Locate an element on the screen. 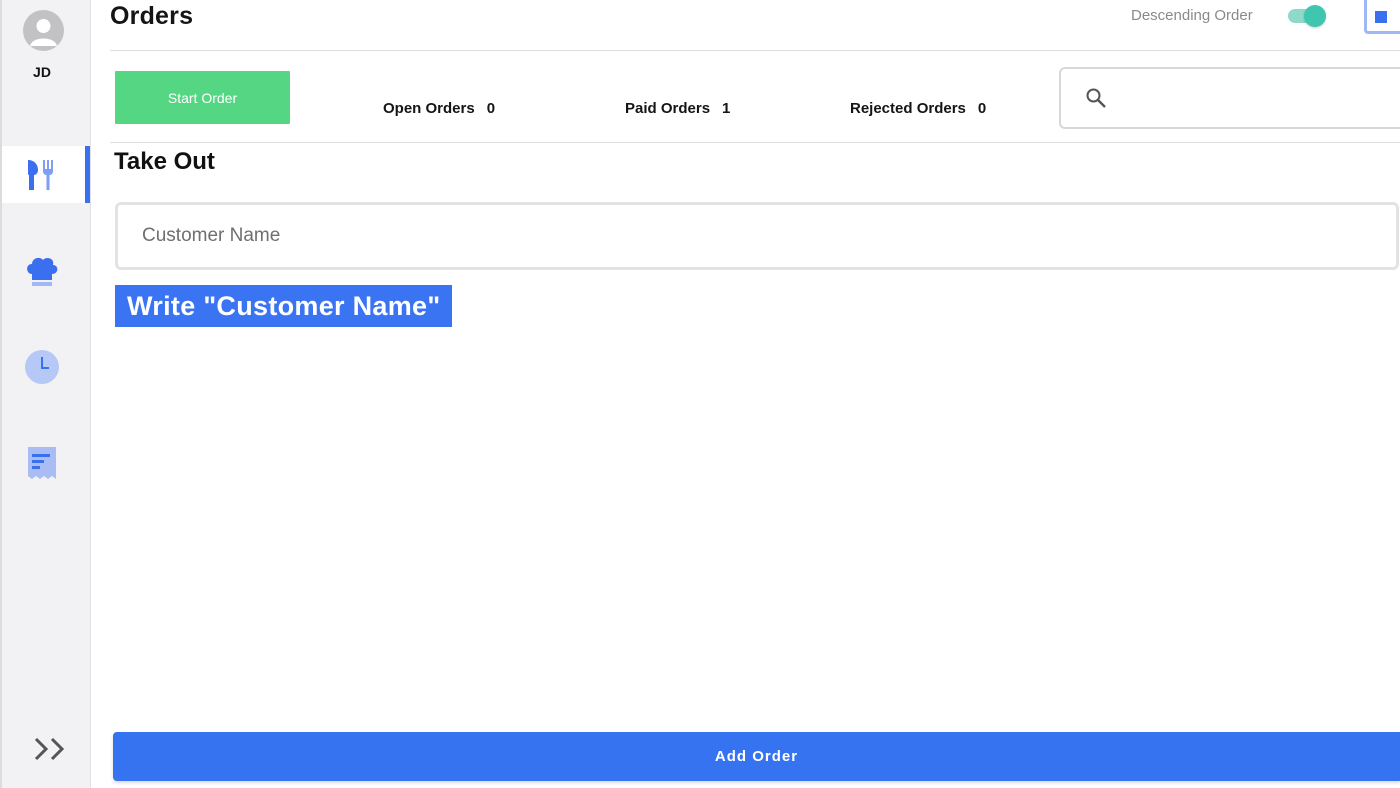 This screenshot has width=1400, height=788. takeout-title: Take Out is located at coordinates (164, 161).